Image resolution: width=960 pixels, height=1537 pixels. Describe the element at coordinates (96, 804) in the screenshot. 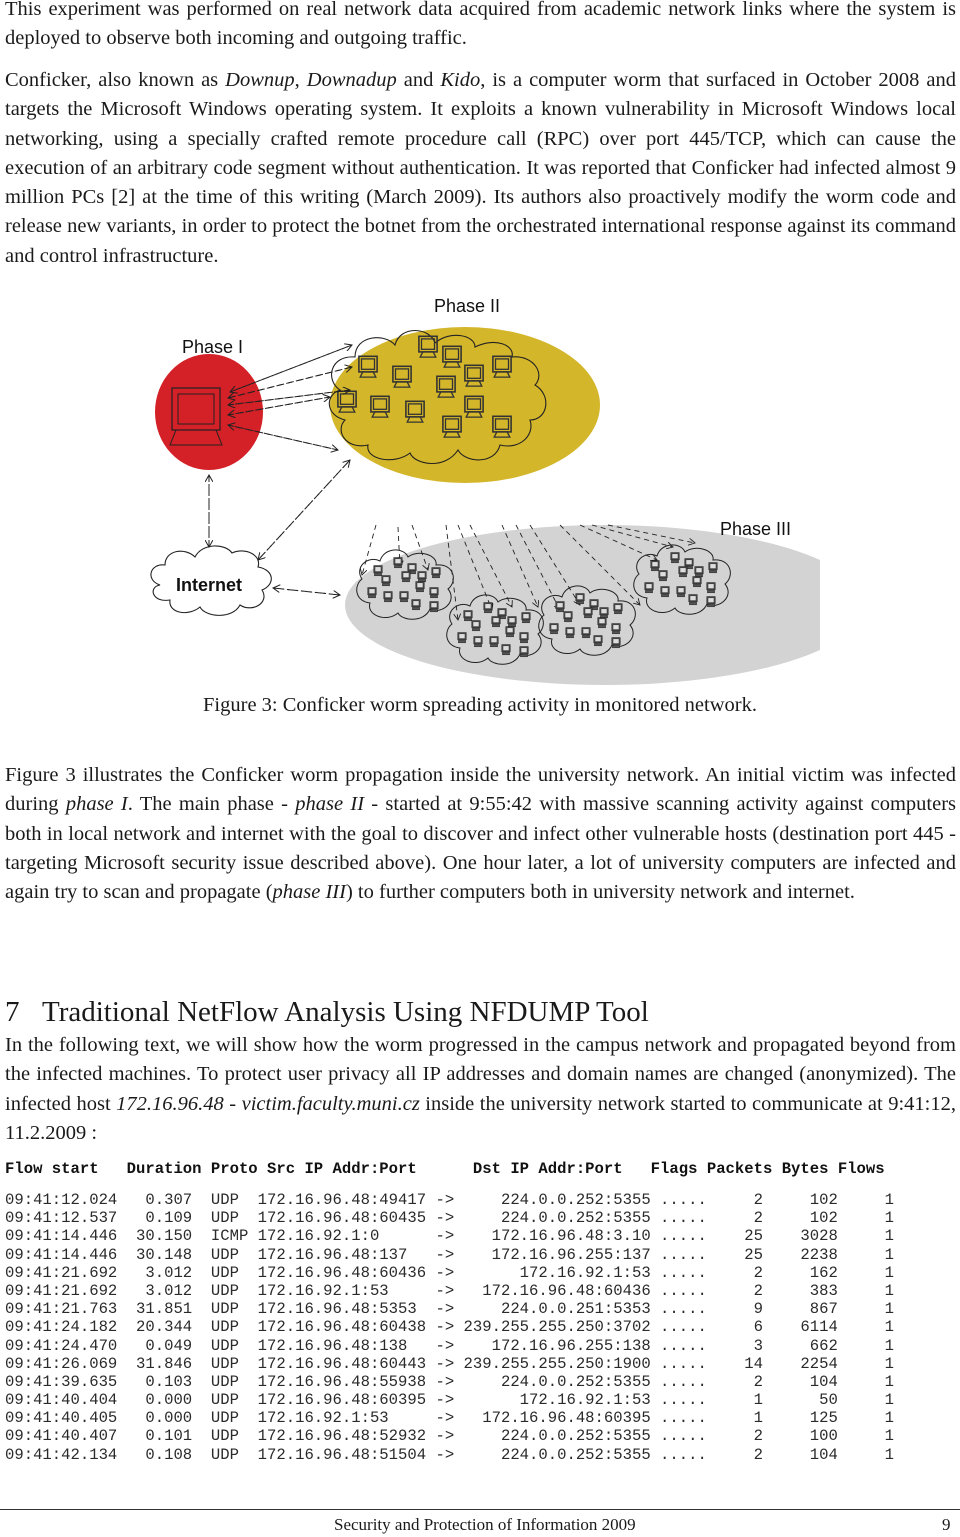

I see `phase1-ref: phase I` at that location.